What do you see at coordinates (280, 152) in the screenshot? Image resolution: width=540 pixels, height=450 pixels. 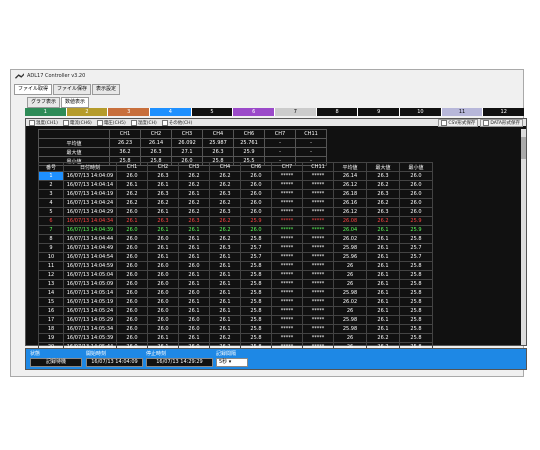 I see `summary-cell: -` at bounding box center [280, 152].